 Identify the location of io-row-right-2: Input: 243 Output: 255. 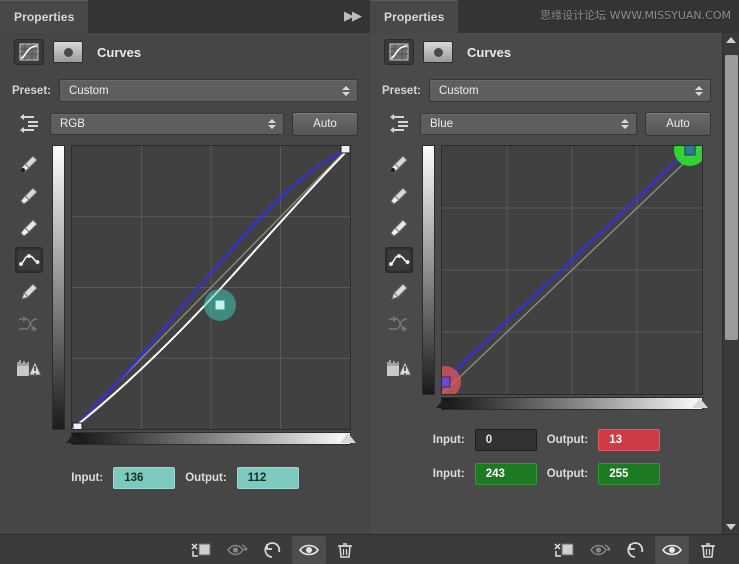
(546, 474).